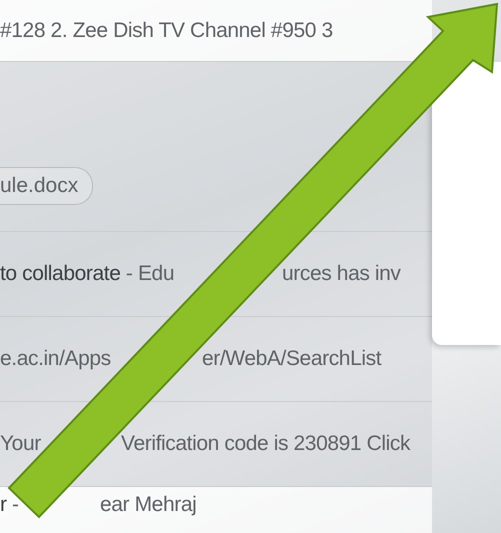  What do you see at coordinates (265, 444) in the screenshot?
I see `email-snippet: Verification code is 230891 Click` at bounding box center [265, 444].